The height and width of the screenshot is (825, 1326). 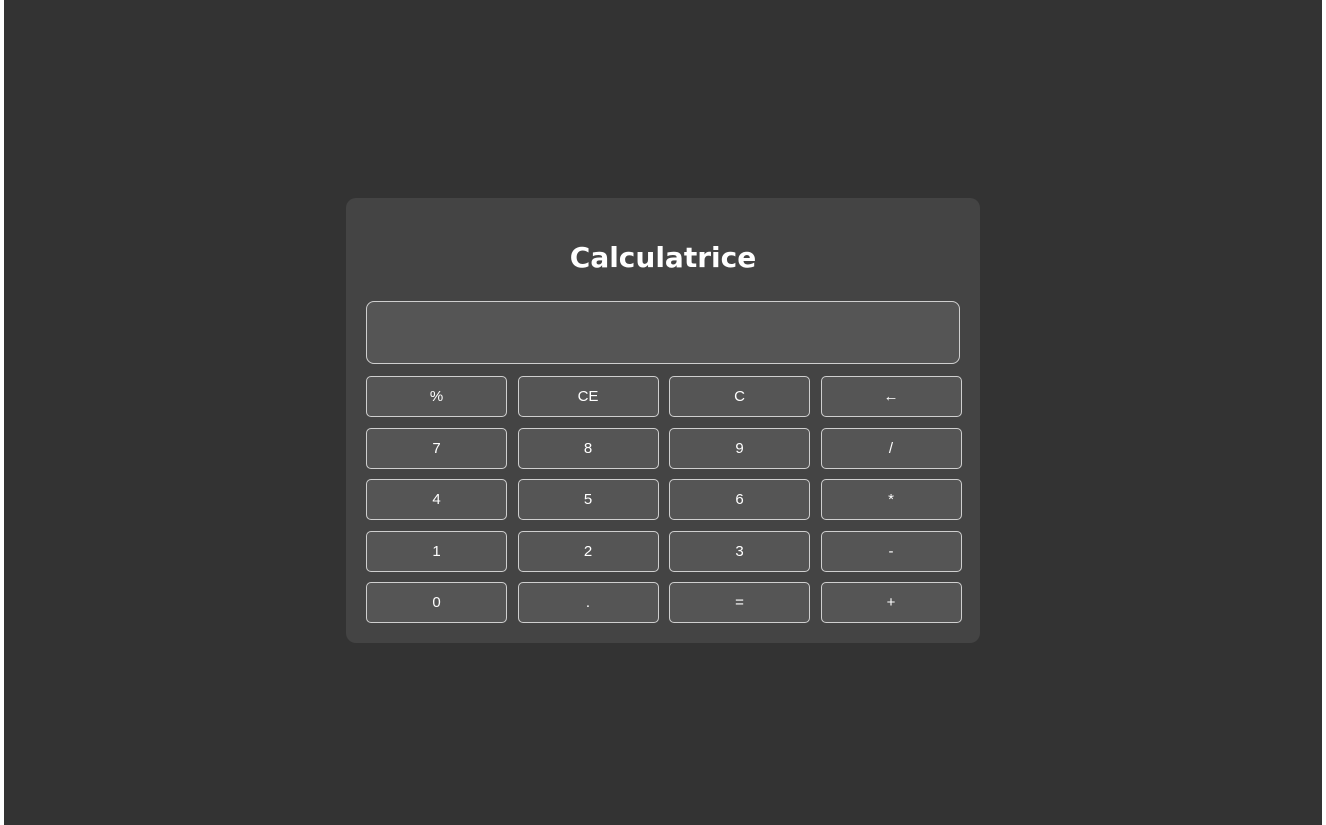 I want to click on percent-button: %, so click(x=436, y=396).